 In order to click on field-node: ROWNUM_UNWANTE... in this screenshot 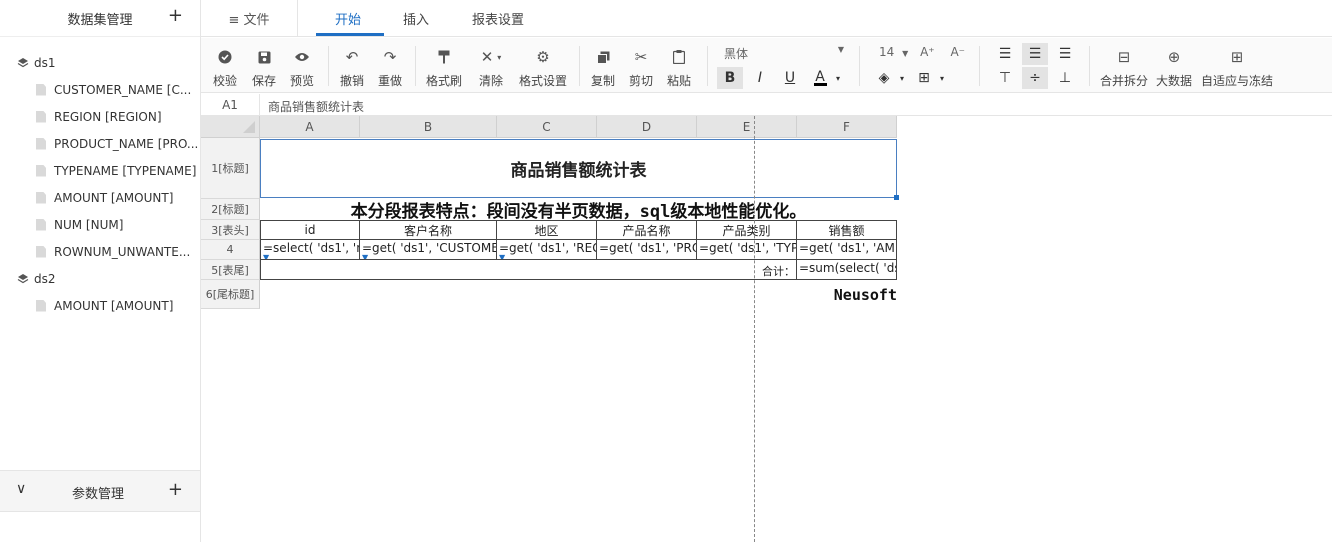, I will do `click(100, 251)`.